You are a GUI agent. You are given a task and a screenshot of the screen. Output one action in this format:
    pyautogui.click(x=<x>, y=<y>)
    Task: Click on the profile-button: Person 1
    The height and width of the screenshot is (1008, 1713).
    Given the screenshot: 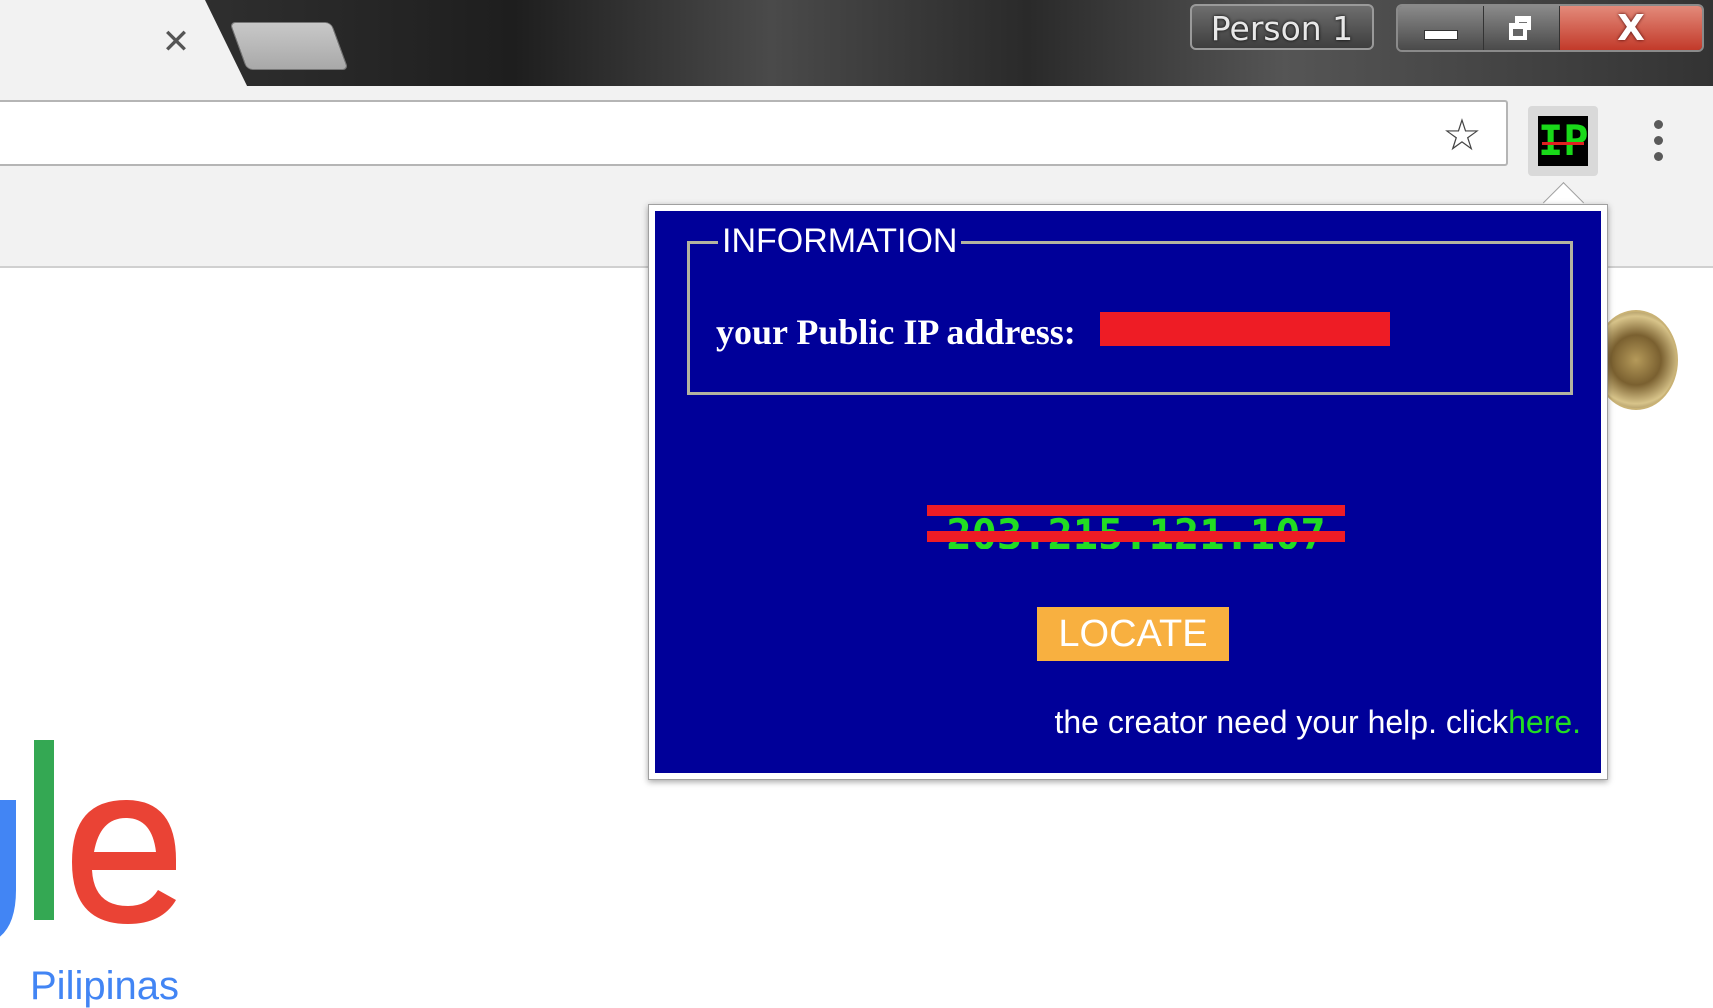 What is the action you would take?
    pyautogui.click(x=1282, y=27)
    